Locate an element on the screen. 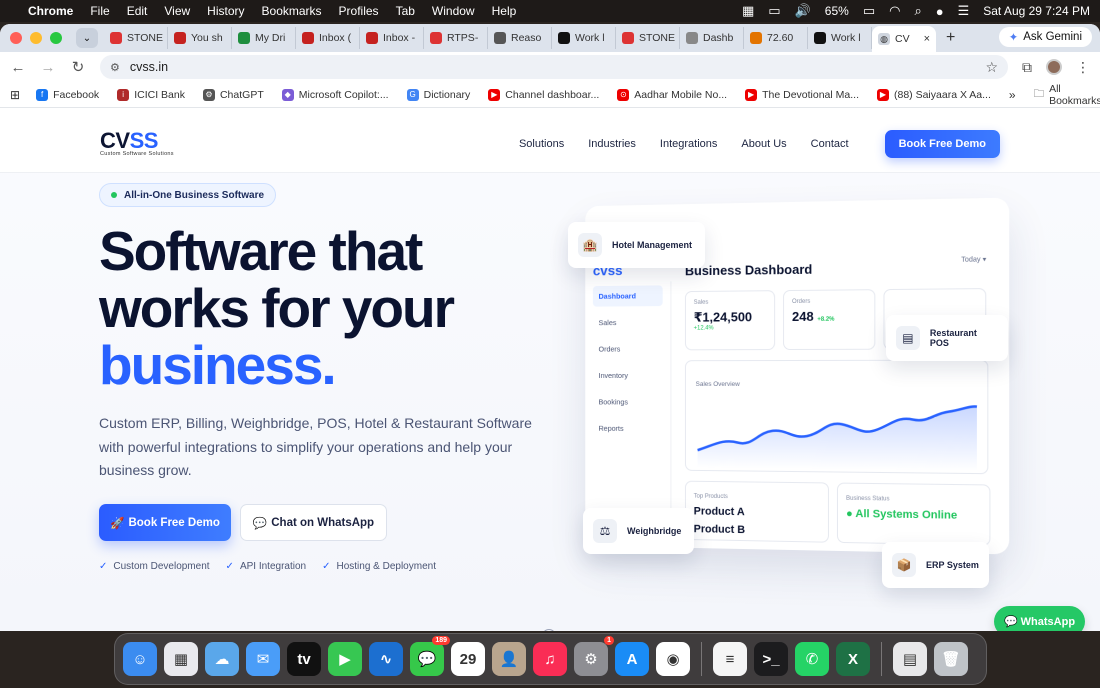 This screenshot has width=1100, height=688. tab-item: RTPS- is located at coordinates (456, 38).